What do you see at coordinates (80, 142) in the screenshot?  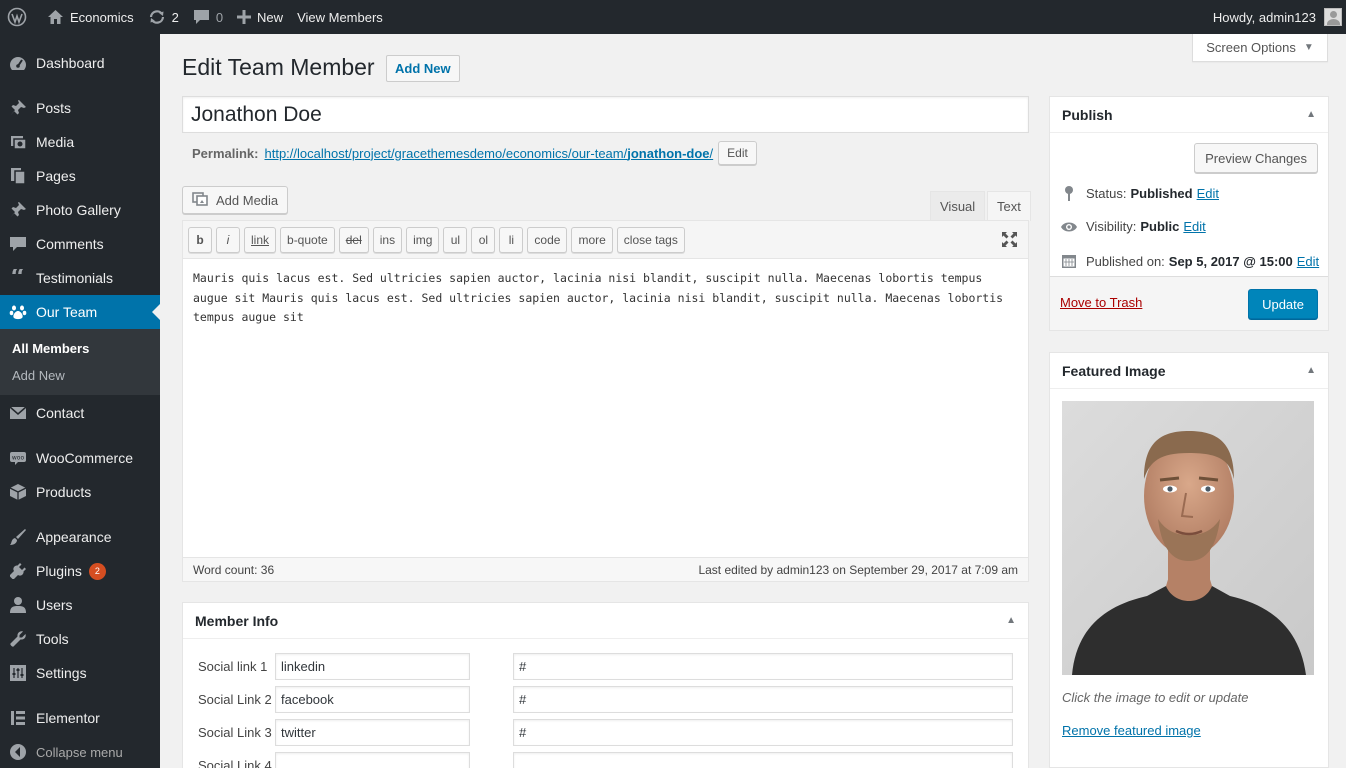 I see `menu-media: Media` at bounding box center [80, 142].